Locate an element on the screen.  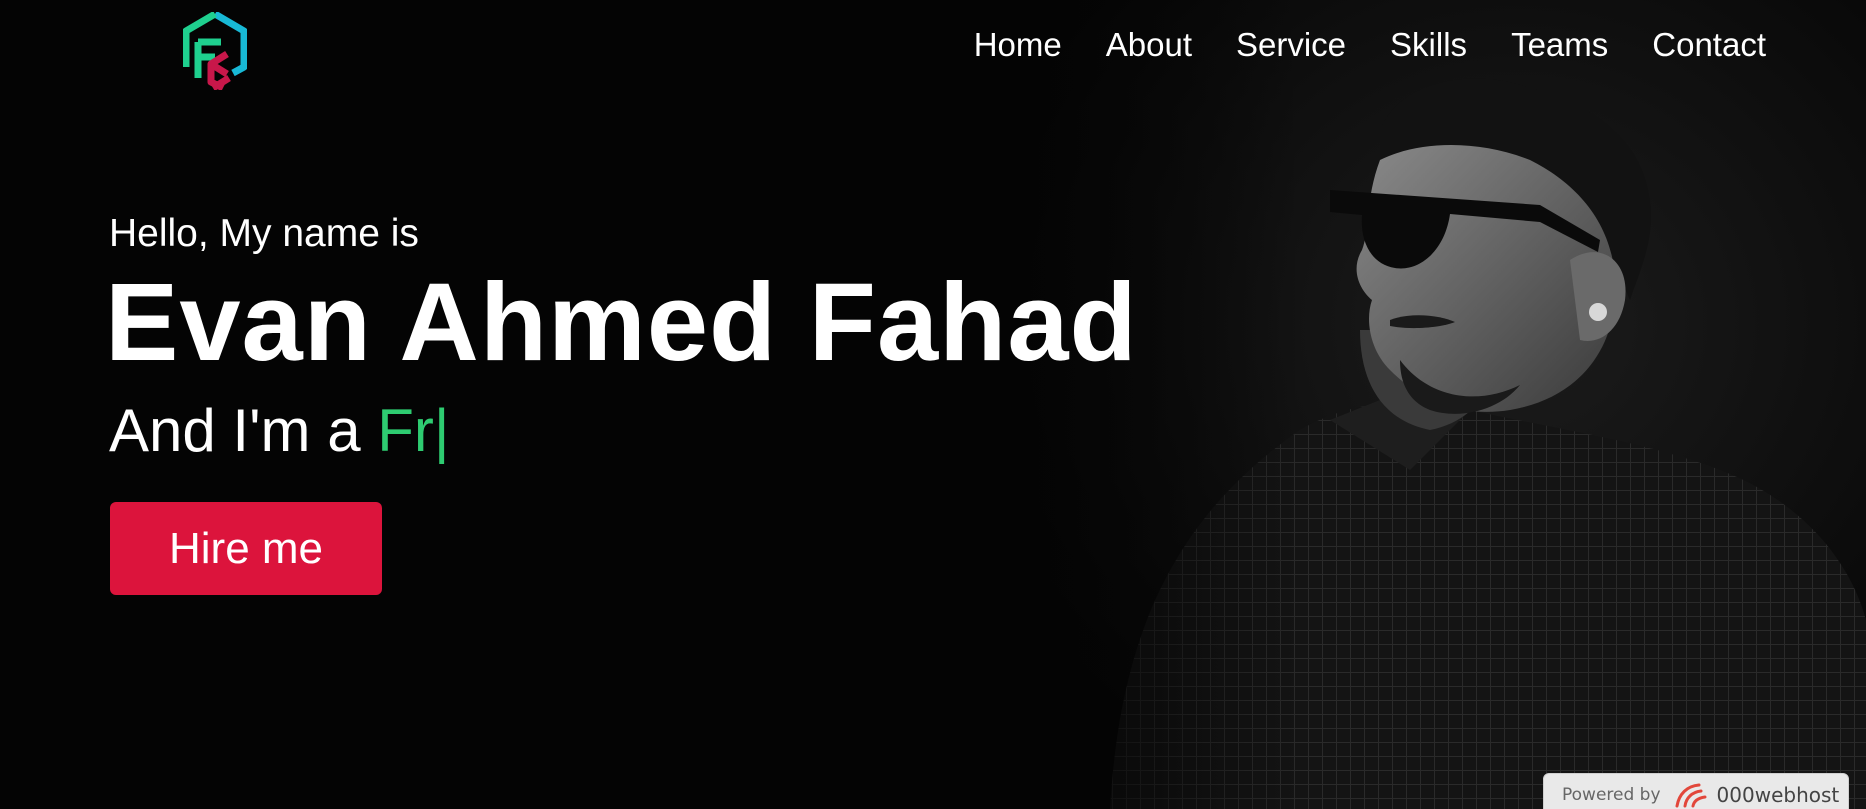
nav-home: Home is located at coordinates (1018, 45).